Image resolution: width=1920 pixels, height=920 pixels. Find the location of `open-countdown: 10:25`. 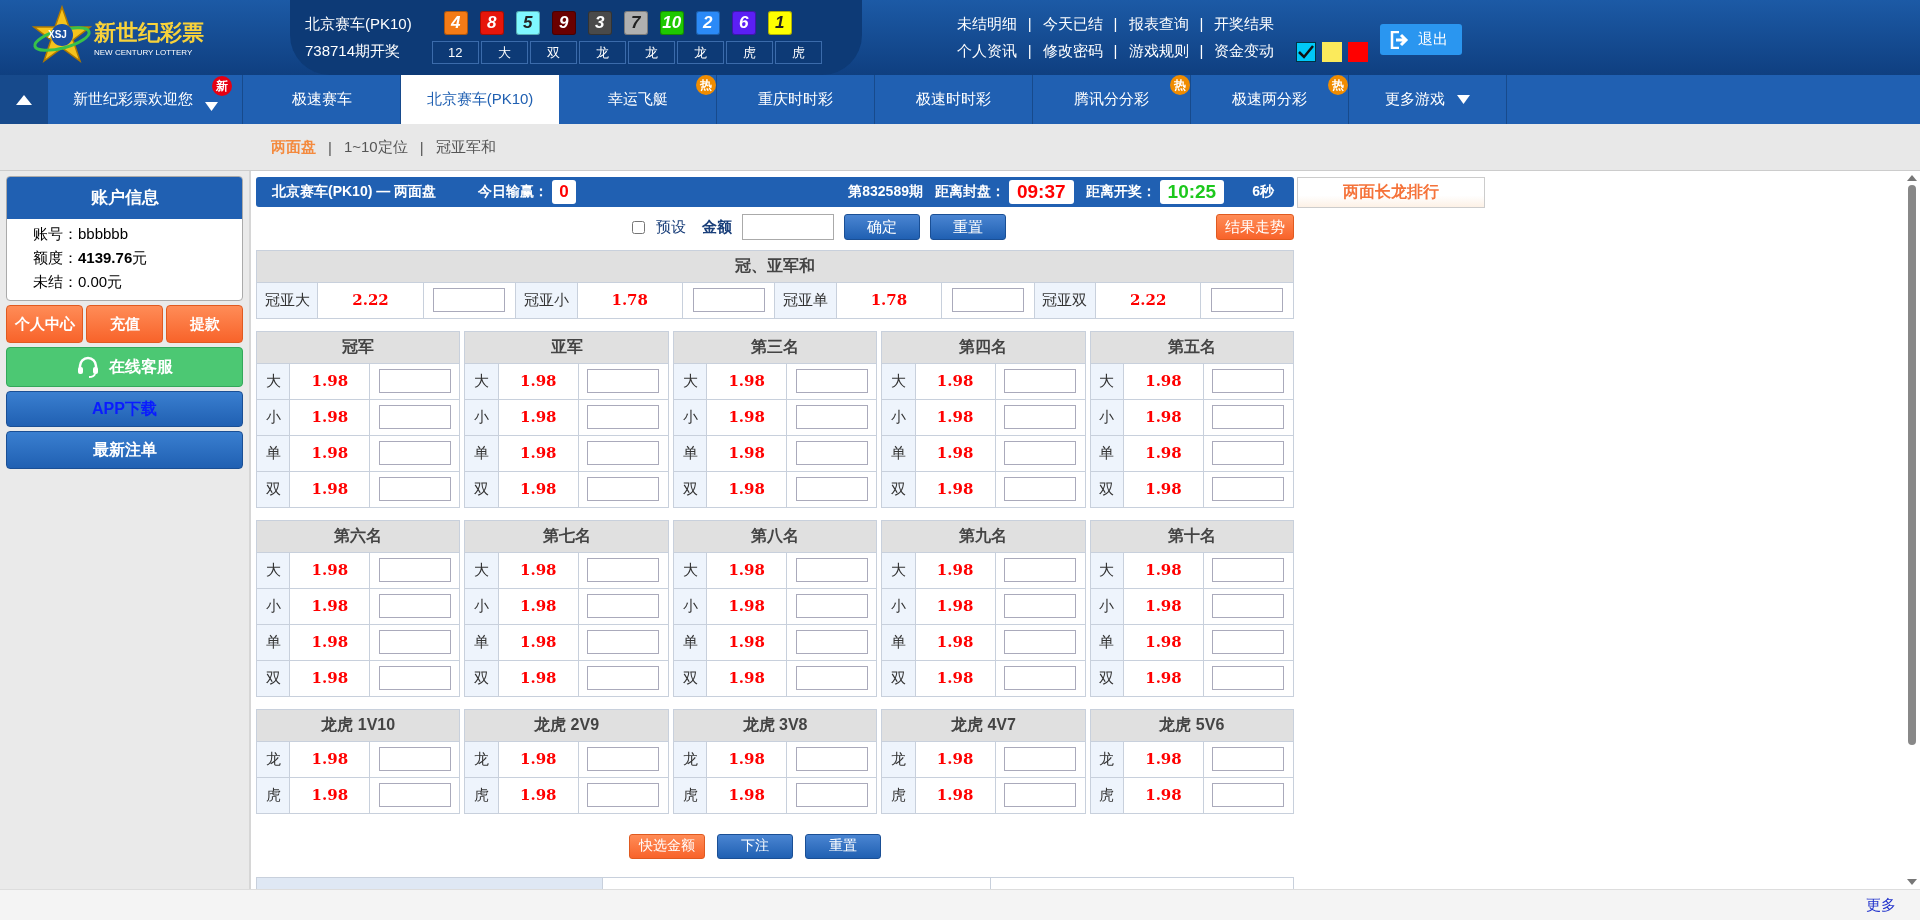

open-countdown: 10:25 is located at coordinates (1192, 191).